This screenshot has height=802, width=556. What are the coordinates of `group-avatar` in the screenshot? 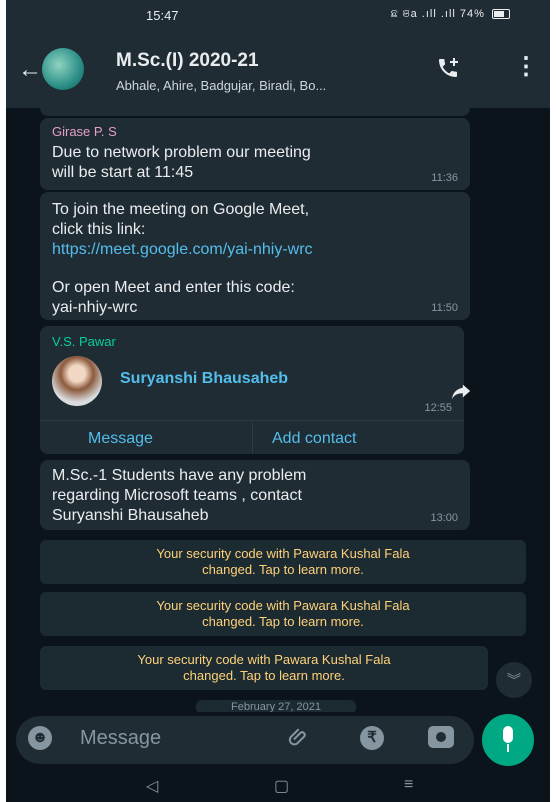 It's located at (63, 69).